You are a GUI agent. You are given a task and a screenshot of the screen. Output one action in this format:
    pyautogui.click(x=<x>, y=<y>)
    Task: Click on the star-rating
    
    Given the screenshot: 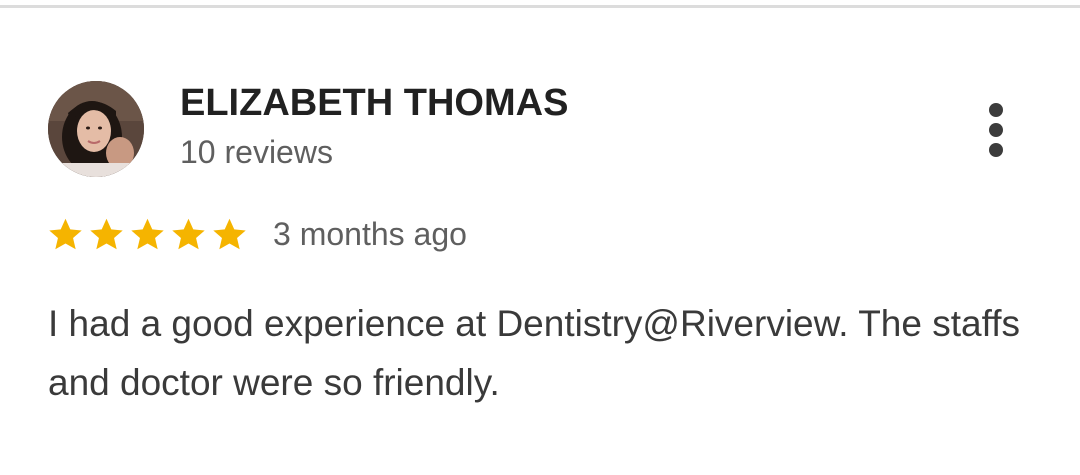 What is the action you would take?
    pyautogui.click(x=149, y=234)
    